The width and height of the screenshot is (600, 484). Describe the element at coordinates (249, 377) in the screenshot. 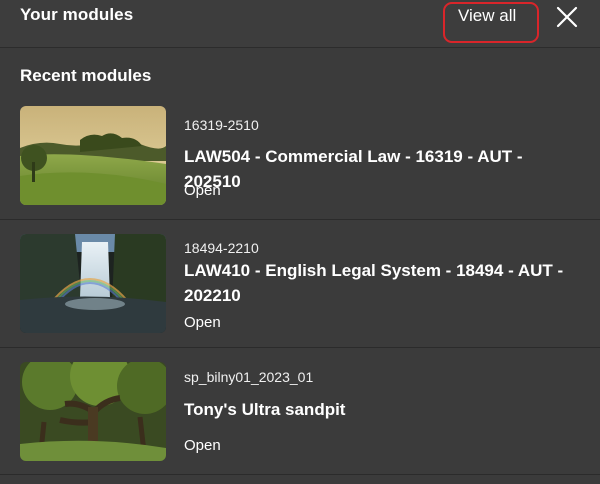

I see `module-code: sp_bilny01_2023_01` at that location.